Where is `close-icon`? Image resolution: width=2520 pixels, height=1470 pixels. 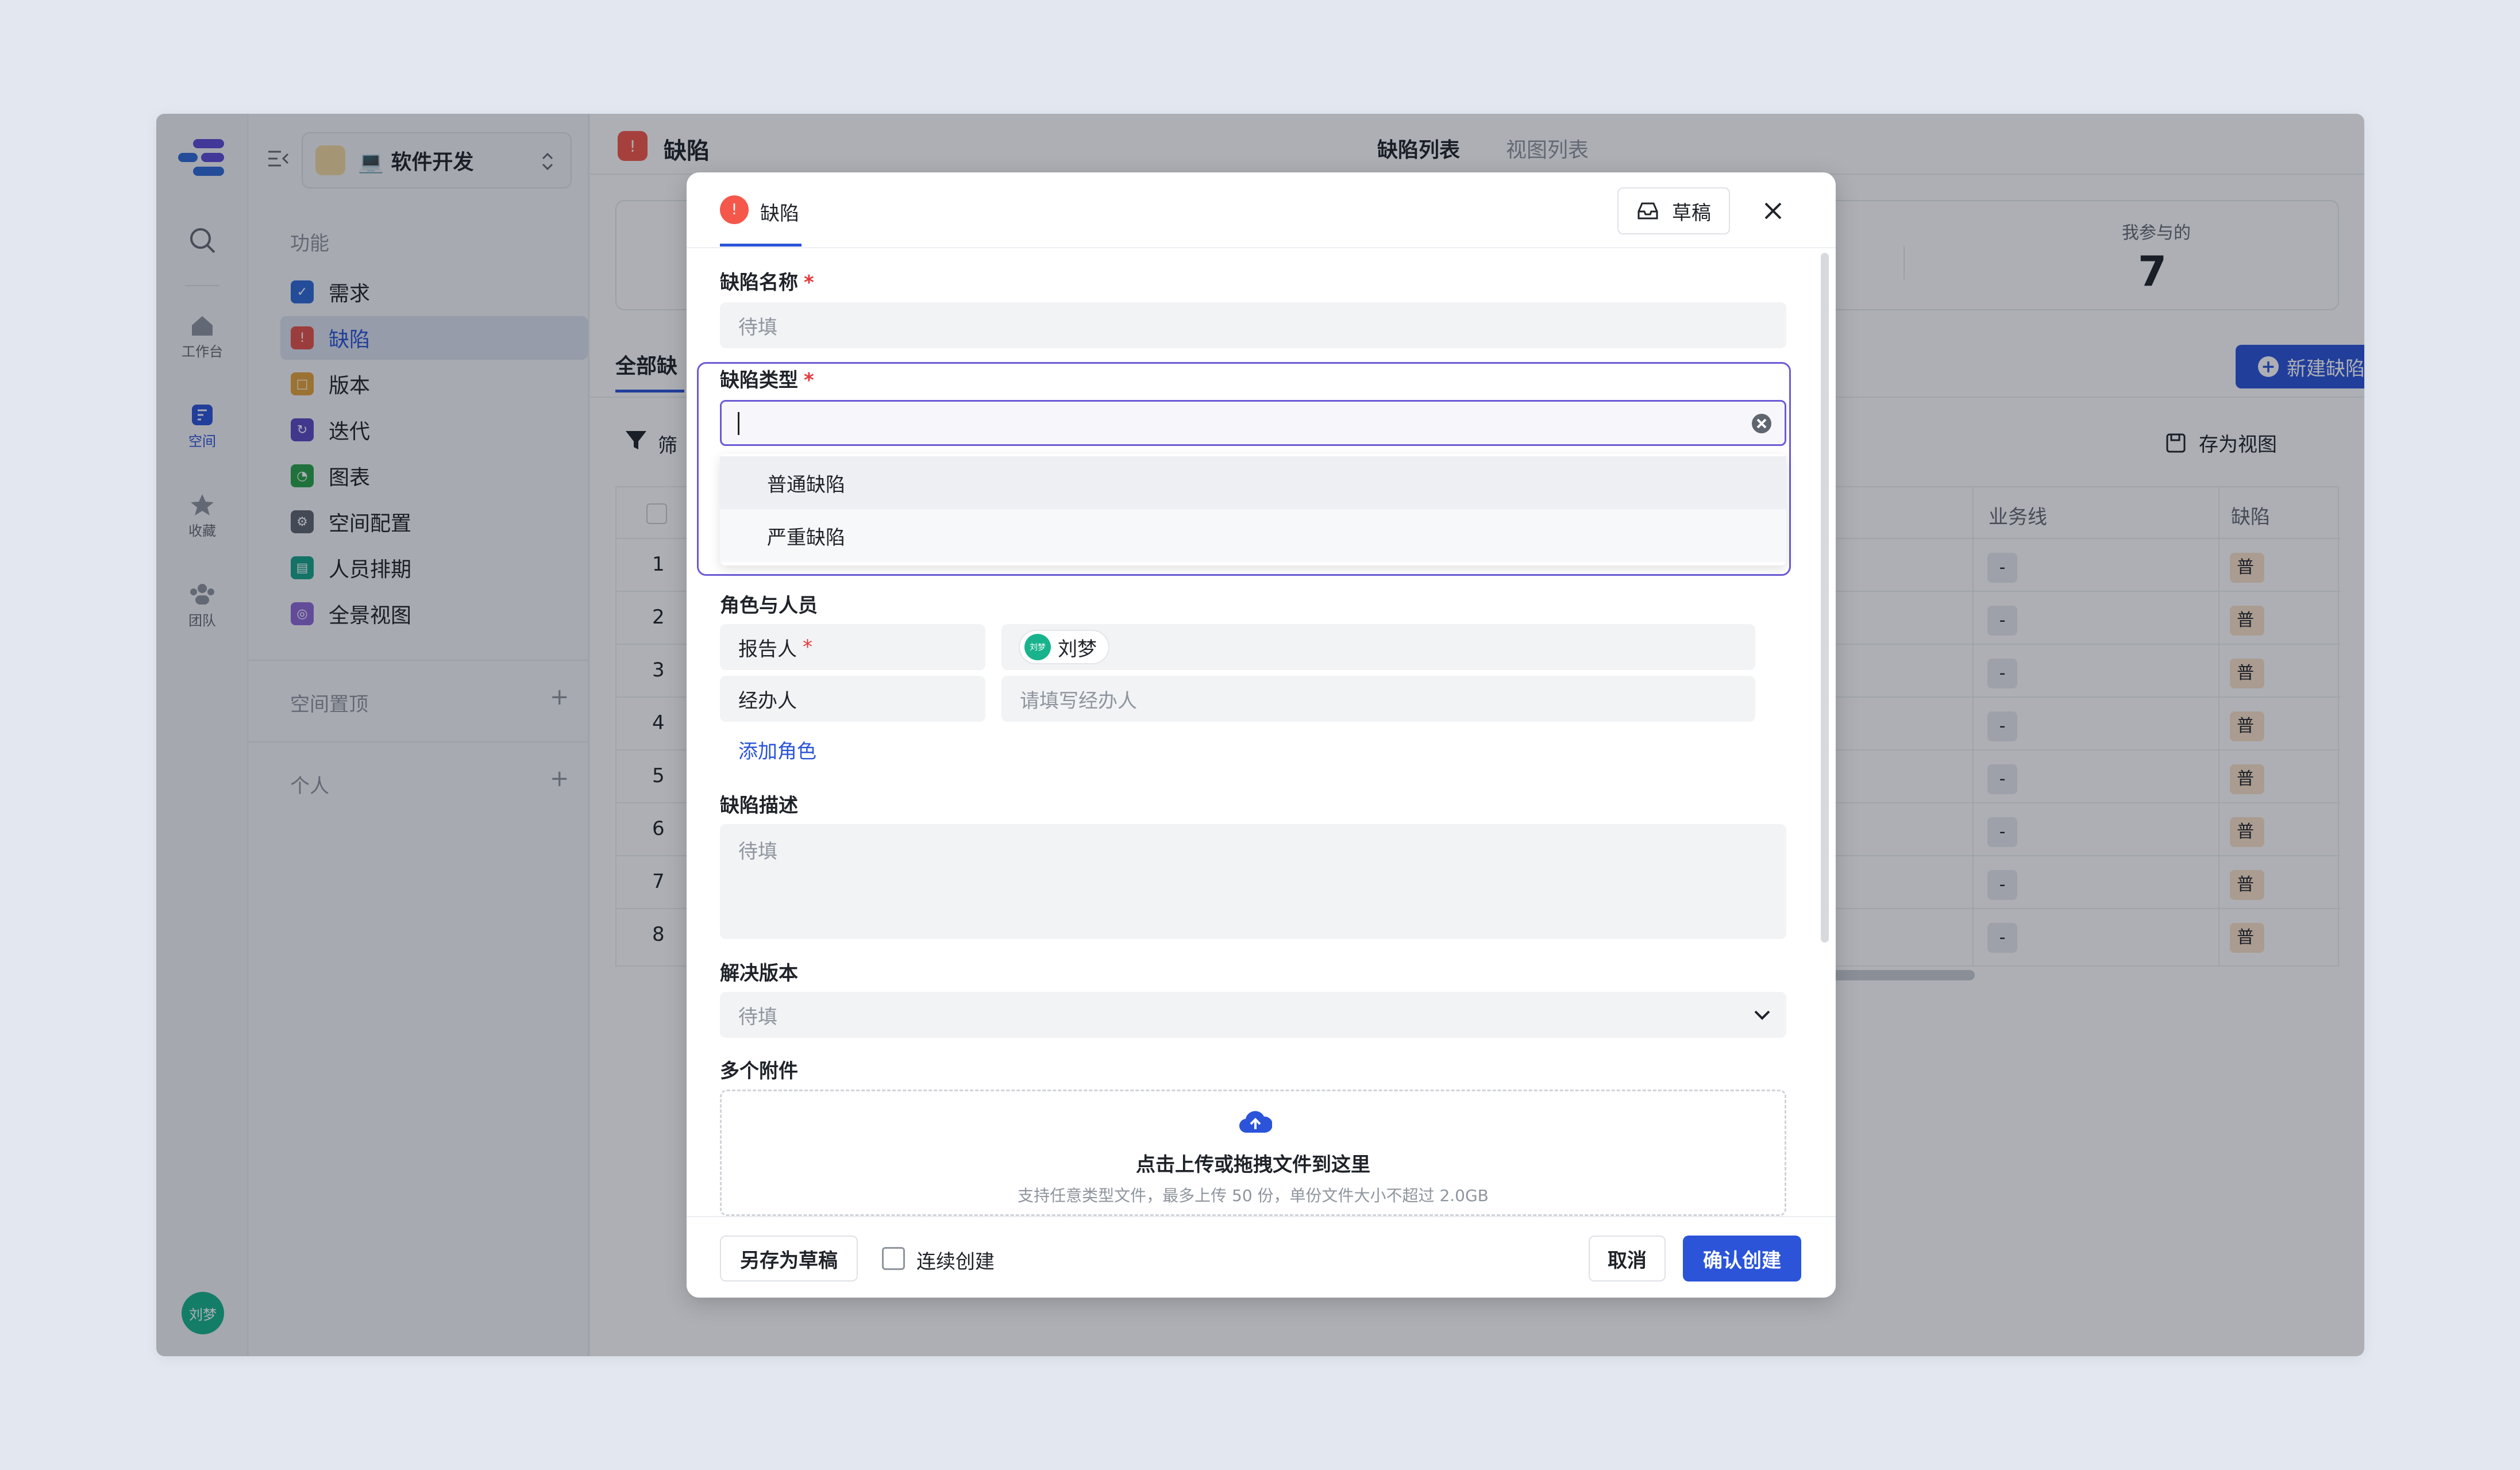
close-icon is located at coordinates (1773, 211).